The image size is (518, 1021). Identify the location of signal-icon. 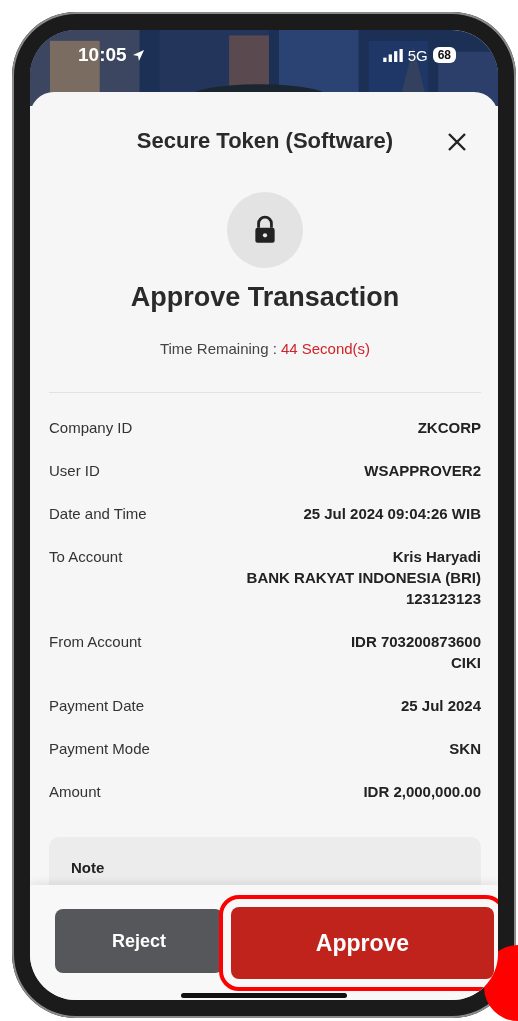
(392, 55).